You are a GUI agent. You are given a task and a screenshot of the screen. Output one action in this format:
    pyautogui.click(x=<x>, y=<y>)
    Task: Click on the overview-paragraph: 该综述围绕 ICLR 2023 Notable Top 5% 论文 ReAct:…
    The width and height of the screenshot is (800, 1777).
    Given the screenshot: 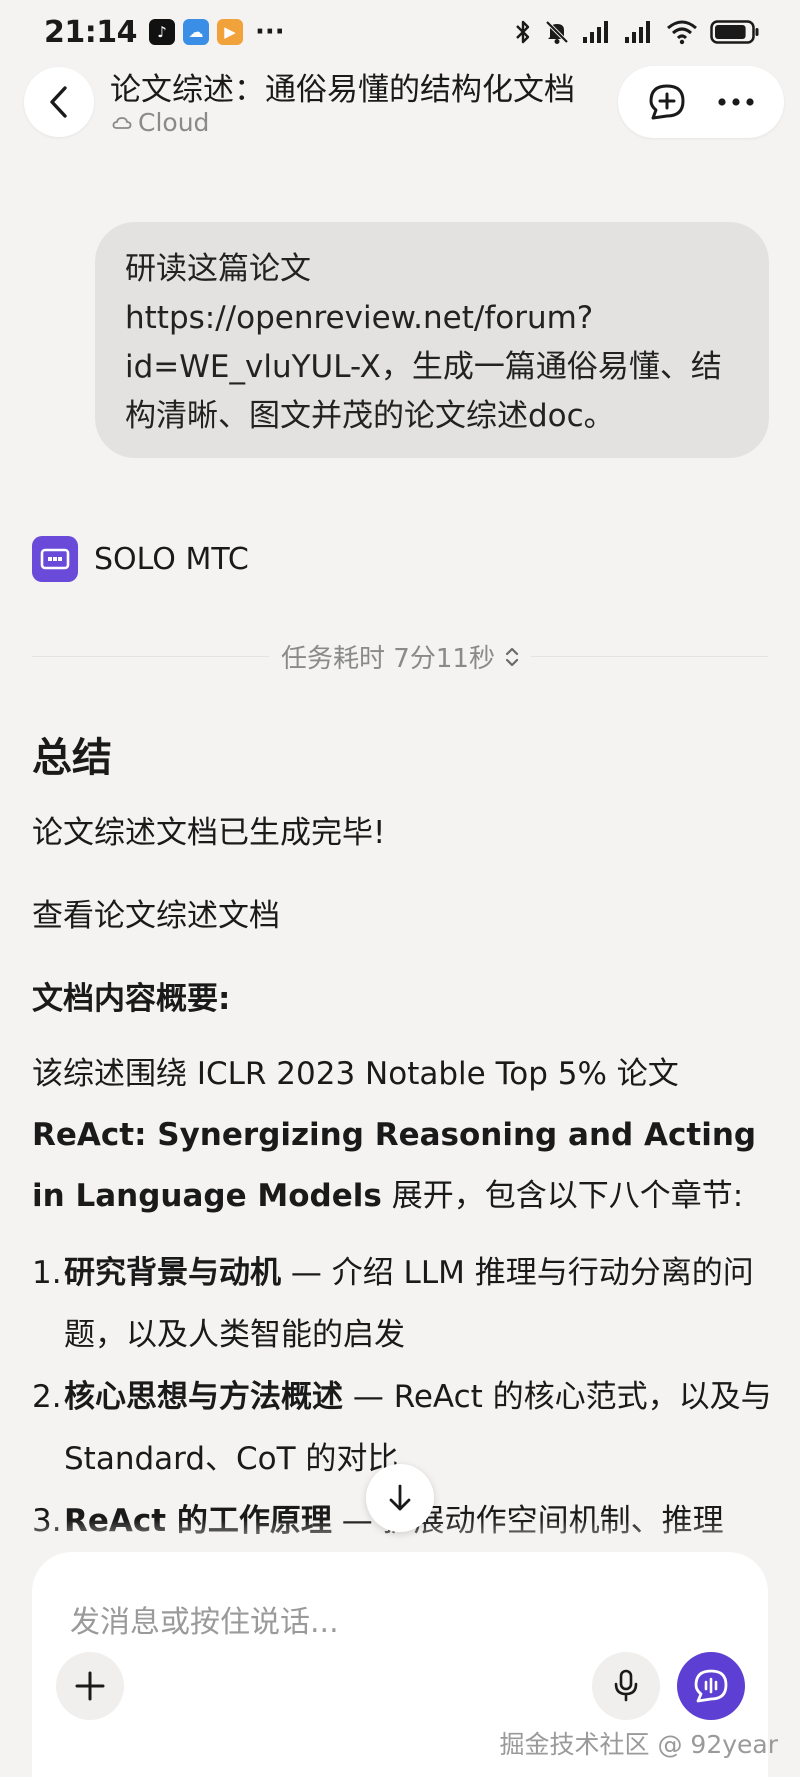 What is the action you would take?
    pyautogui.click(x=402, y=1135)
    